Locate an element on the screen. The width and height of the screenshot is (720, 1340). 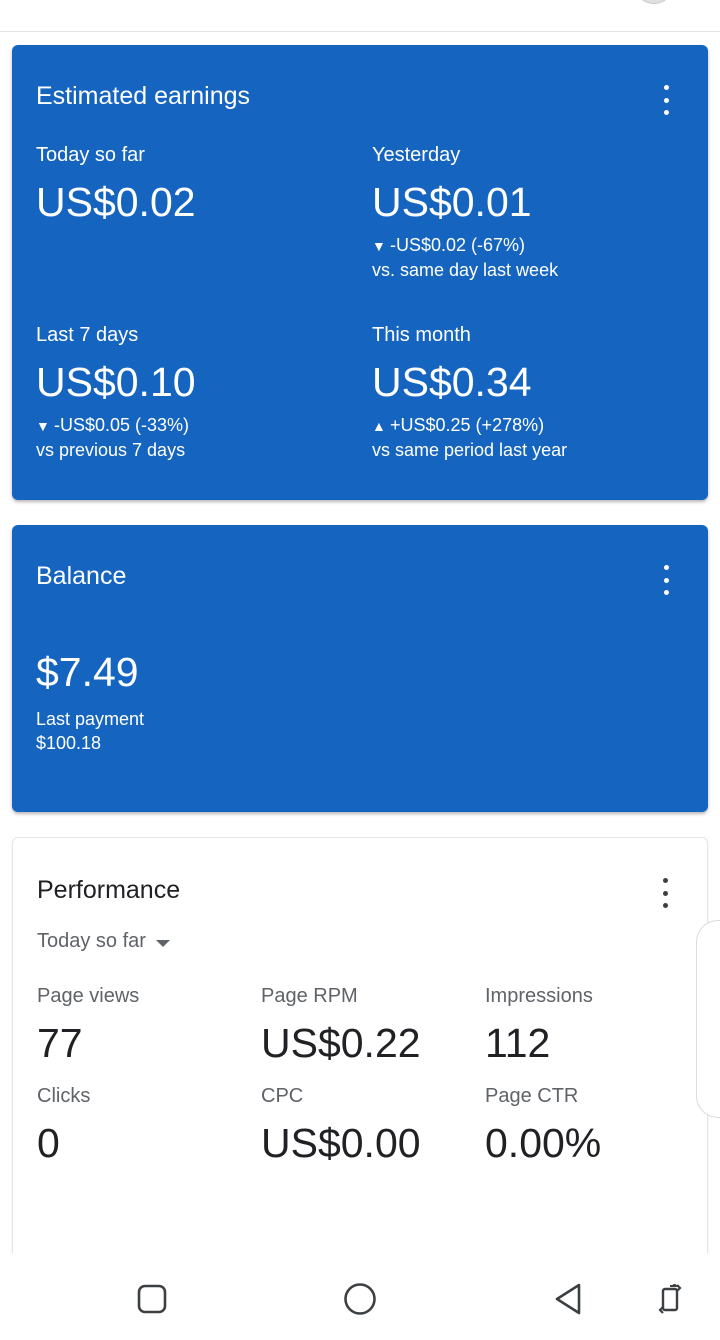
today-value: US$0.02 is located at coordinates (116, 202).